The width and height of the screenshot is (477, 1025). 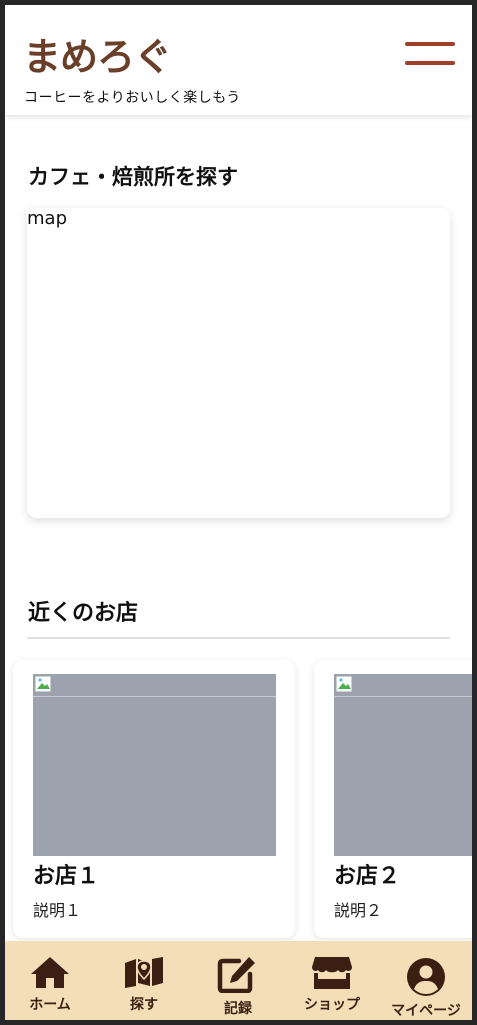 I want to click on home-icon, so click(x=50, y=972).